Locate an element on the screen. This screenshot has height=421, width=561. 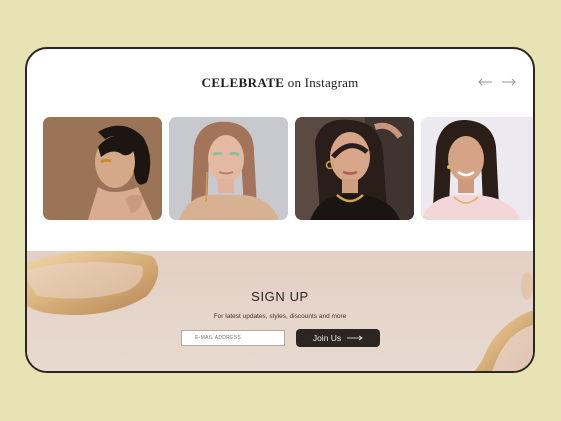
join-us-button: Join Us is located at coordinates (338, 338).